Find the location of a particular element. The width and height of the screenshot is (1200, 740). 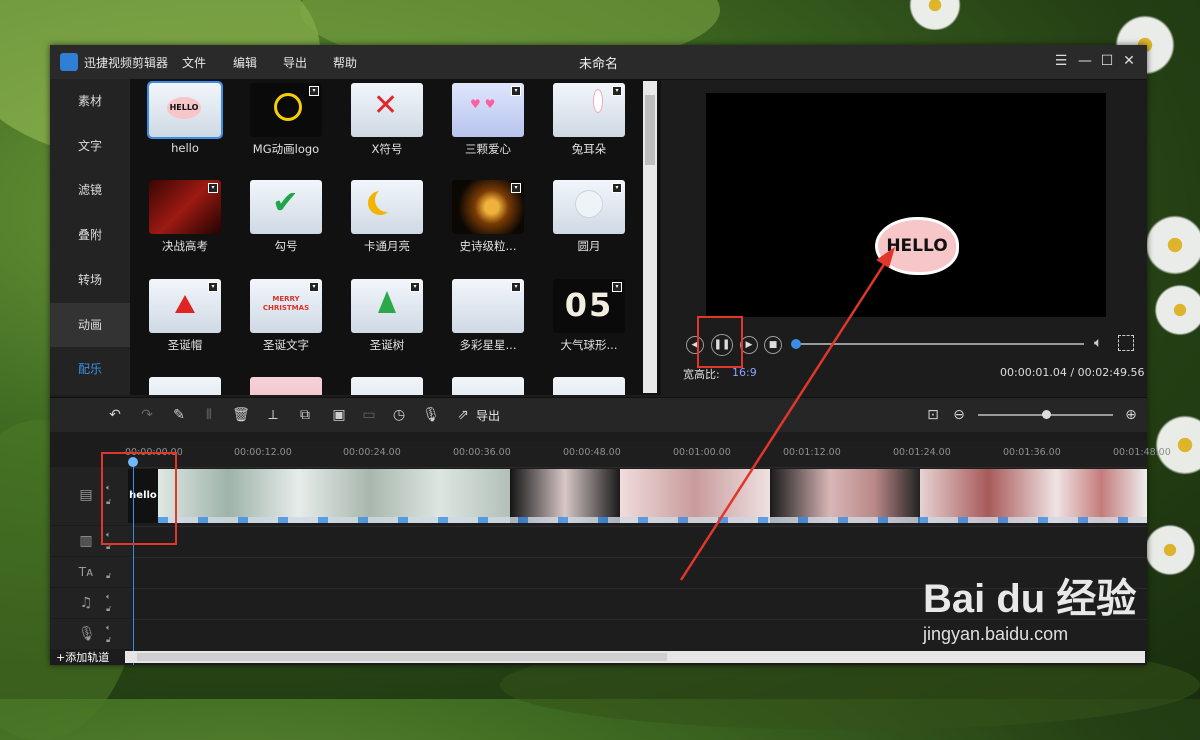

hearts-icon: ♥ ♥ is located at coordinates (483, 104).